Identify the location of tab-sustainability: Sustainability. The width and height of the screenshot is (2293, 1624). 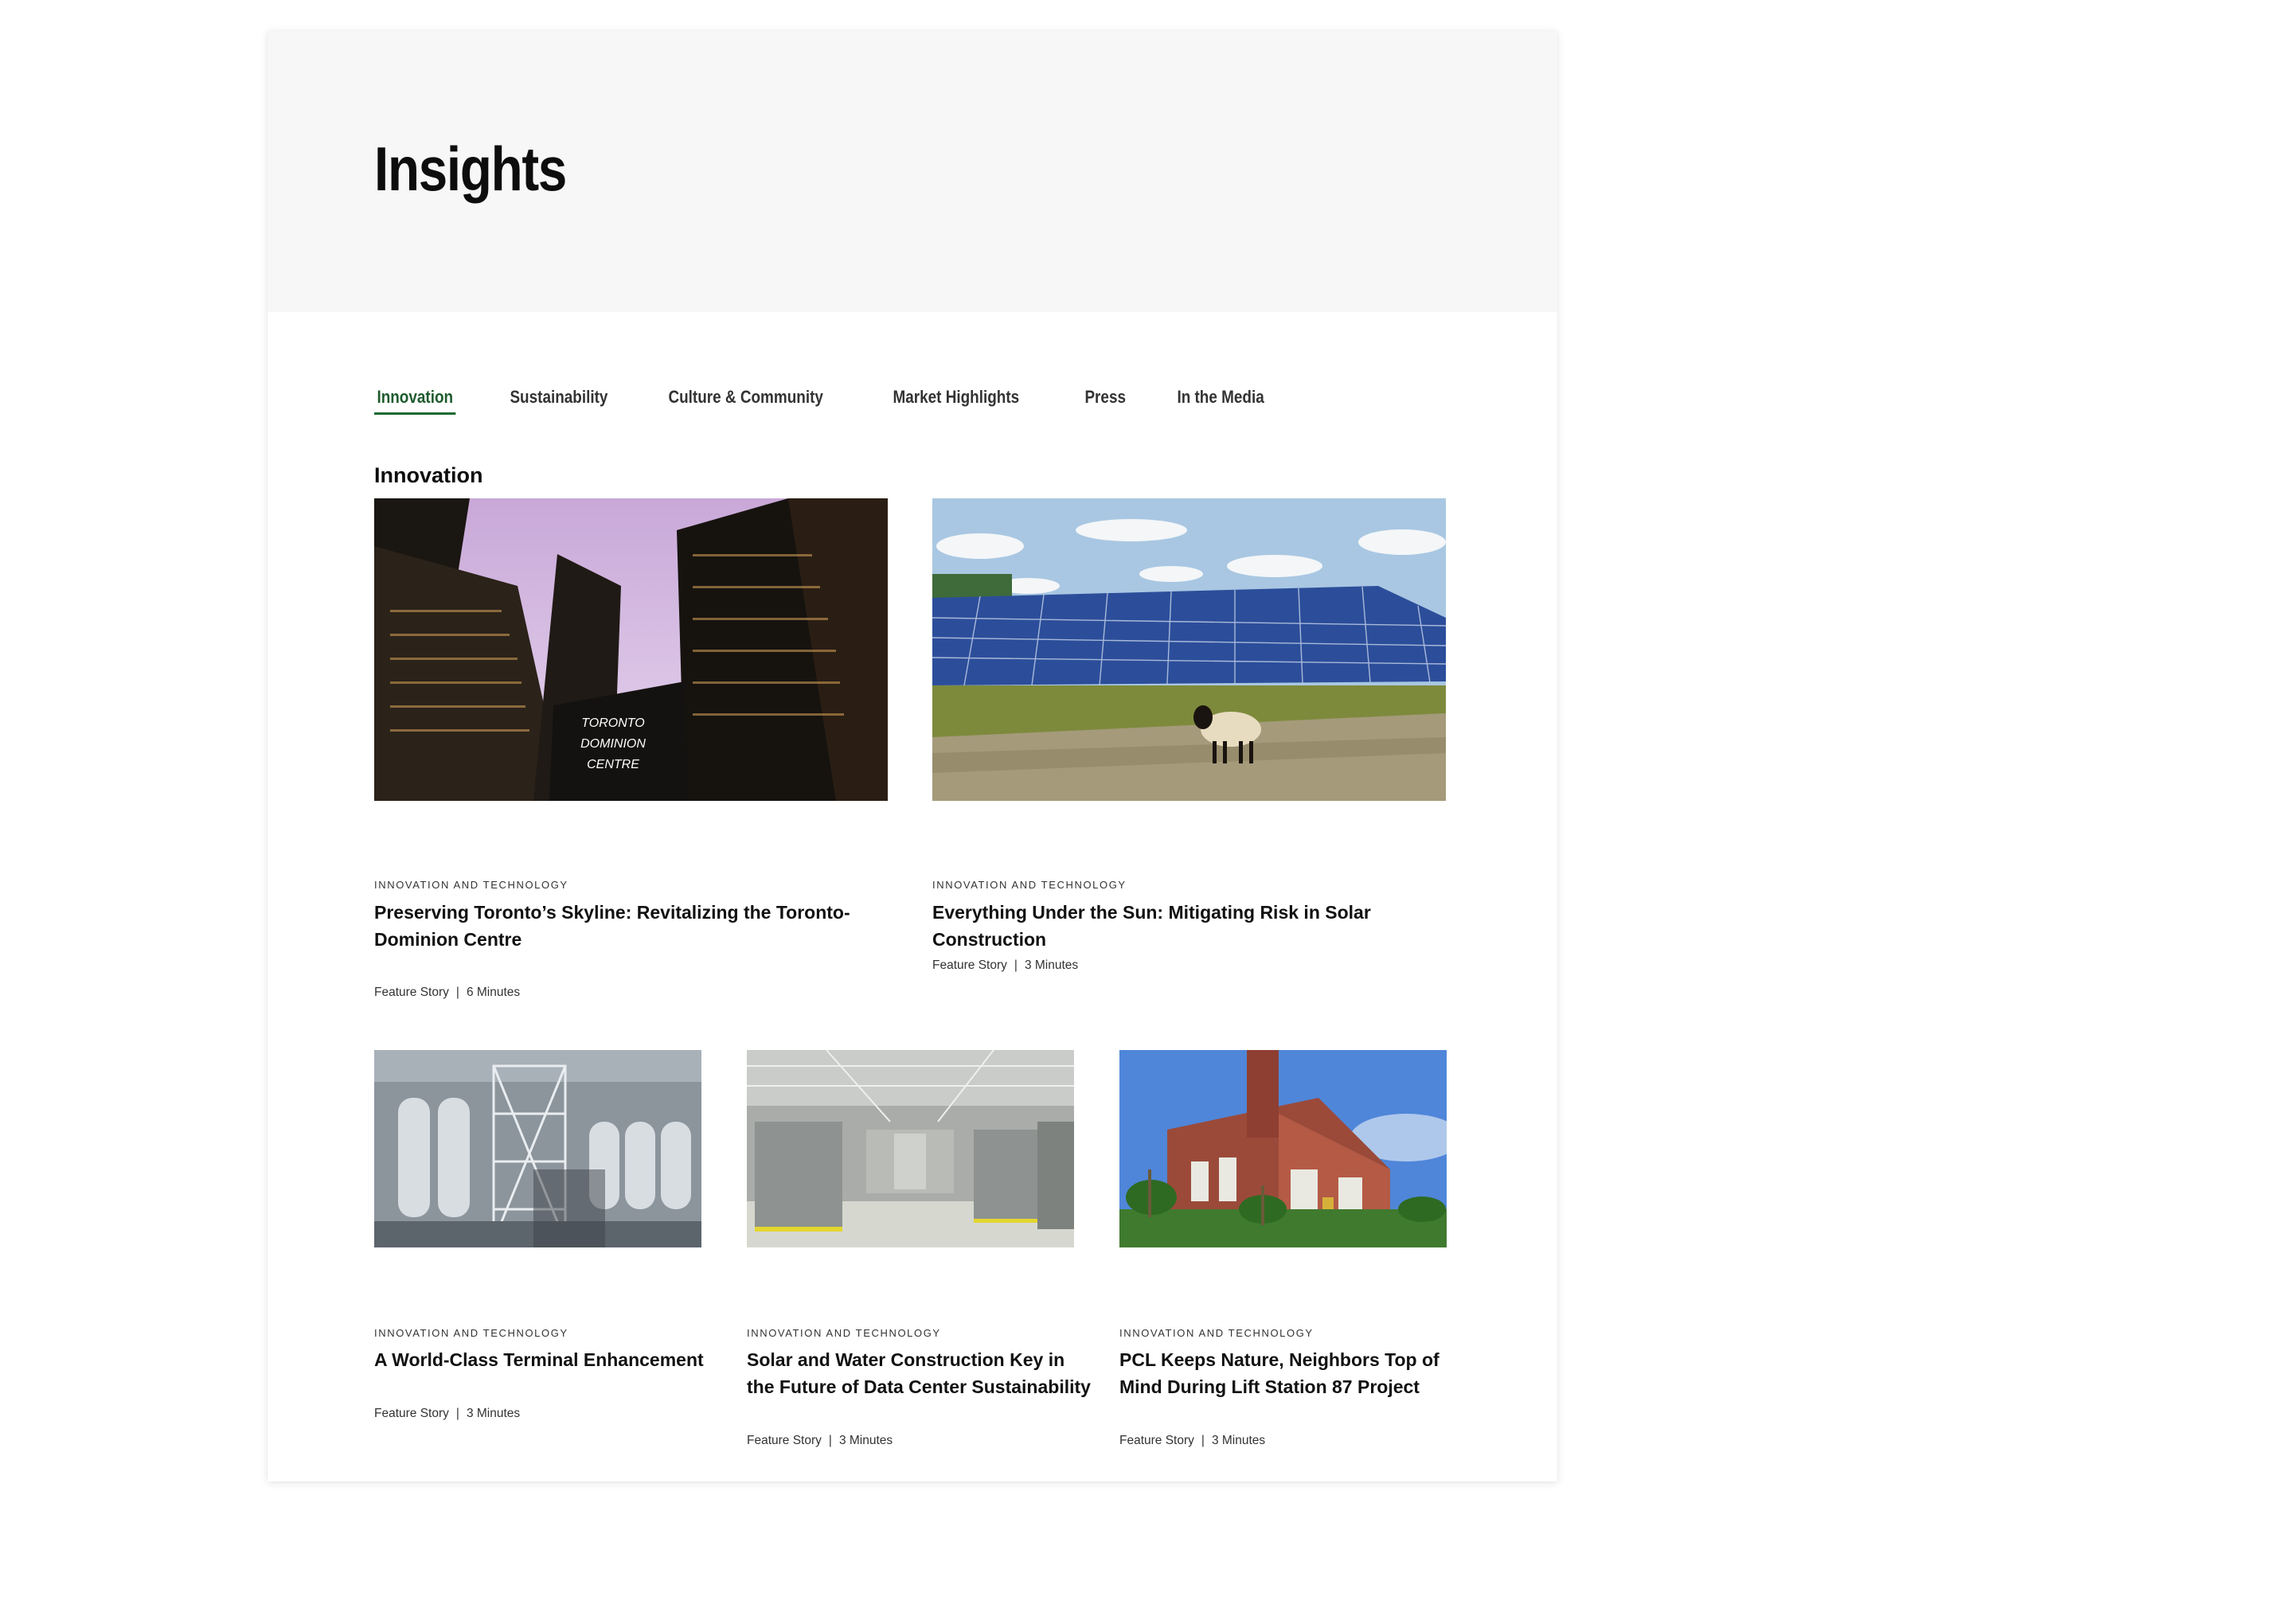
(559, 399).